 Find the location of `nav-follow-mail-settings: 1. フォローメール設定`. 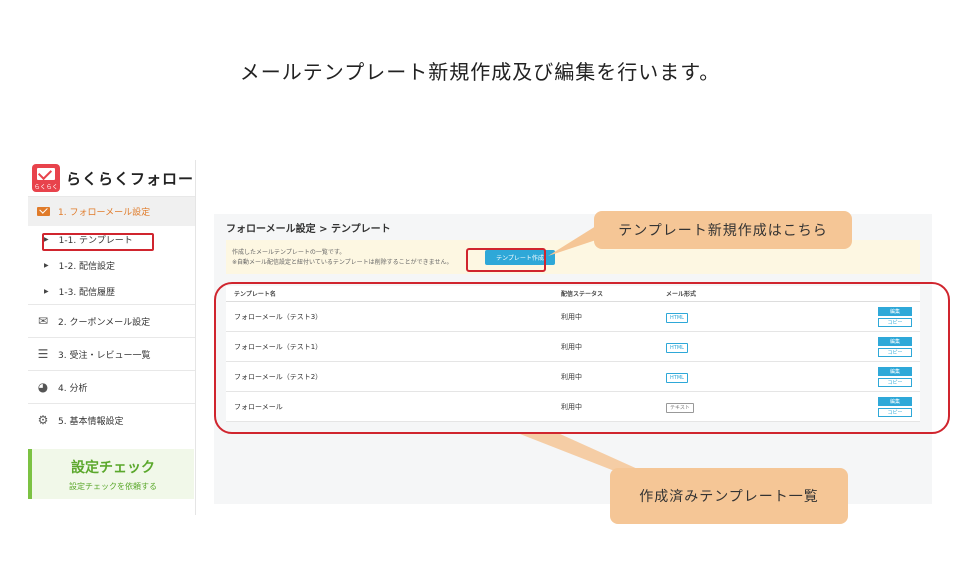

nav-follow-mail-settings: 1. フォローメール設定 is located at coordinates (111, 211).